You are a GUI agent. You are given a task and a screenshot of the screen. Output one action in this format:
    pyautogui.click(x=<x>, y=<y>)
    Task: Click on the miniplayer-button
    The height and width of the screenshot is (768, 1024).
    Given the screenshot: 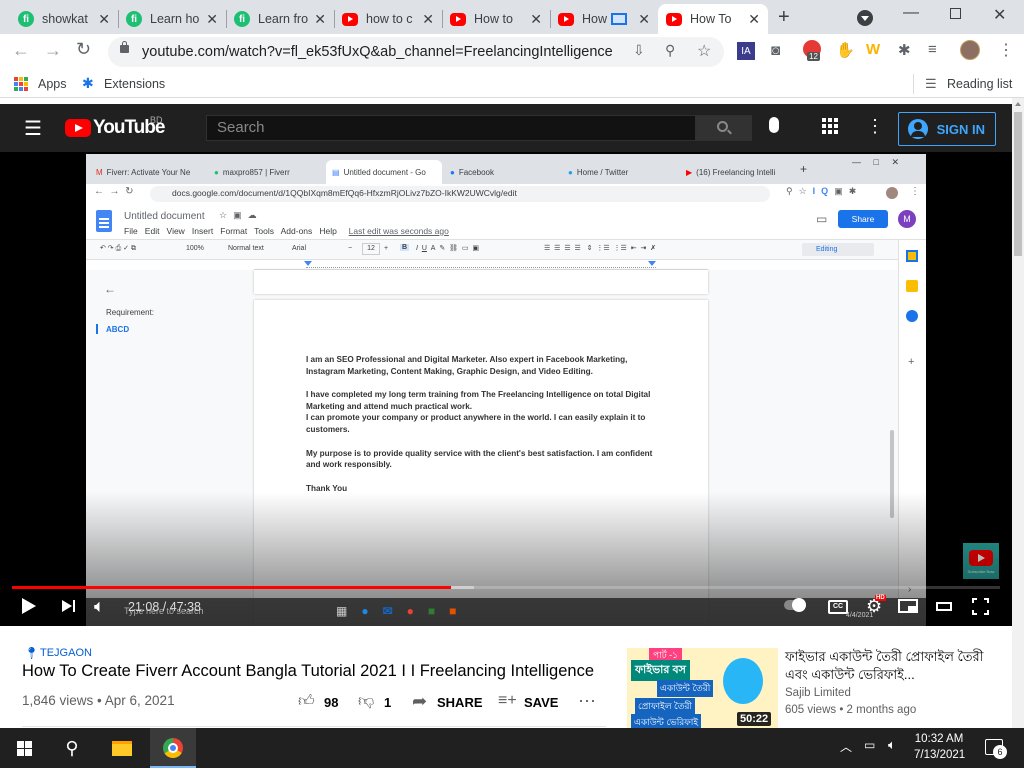 What is the action you would take?
    pyautogui.click(x=908, y=606)
    